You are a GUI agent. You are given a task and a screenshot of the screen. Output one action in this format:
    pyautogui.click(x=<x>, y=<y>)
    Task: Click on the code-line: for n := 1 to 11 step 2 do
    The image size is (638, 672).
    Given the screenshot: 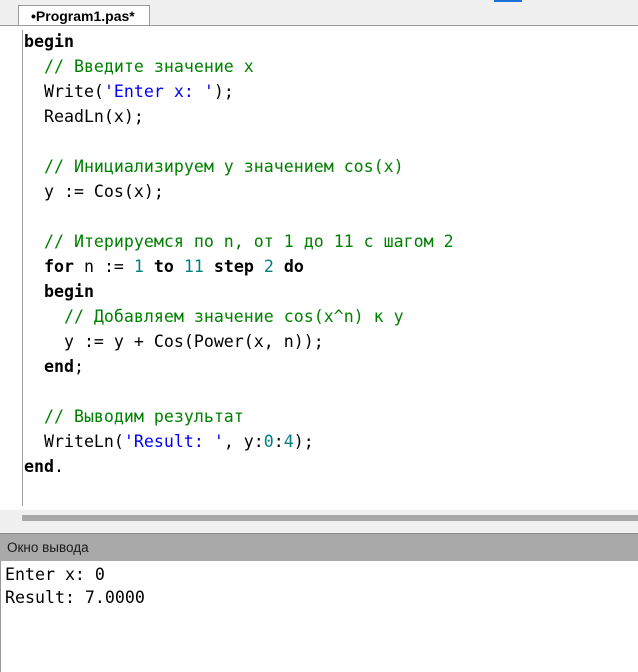 What is the action you would take?
    pyautogui.click(x=239, y=266)
    